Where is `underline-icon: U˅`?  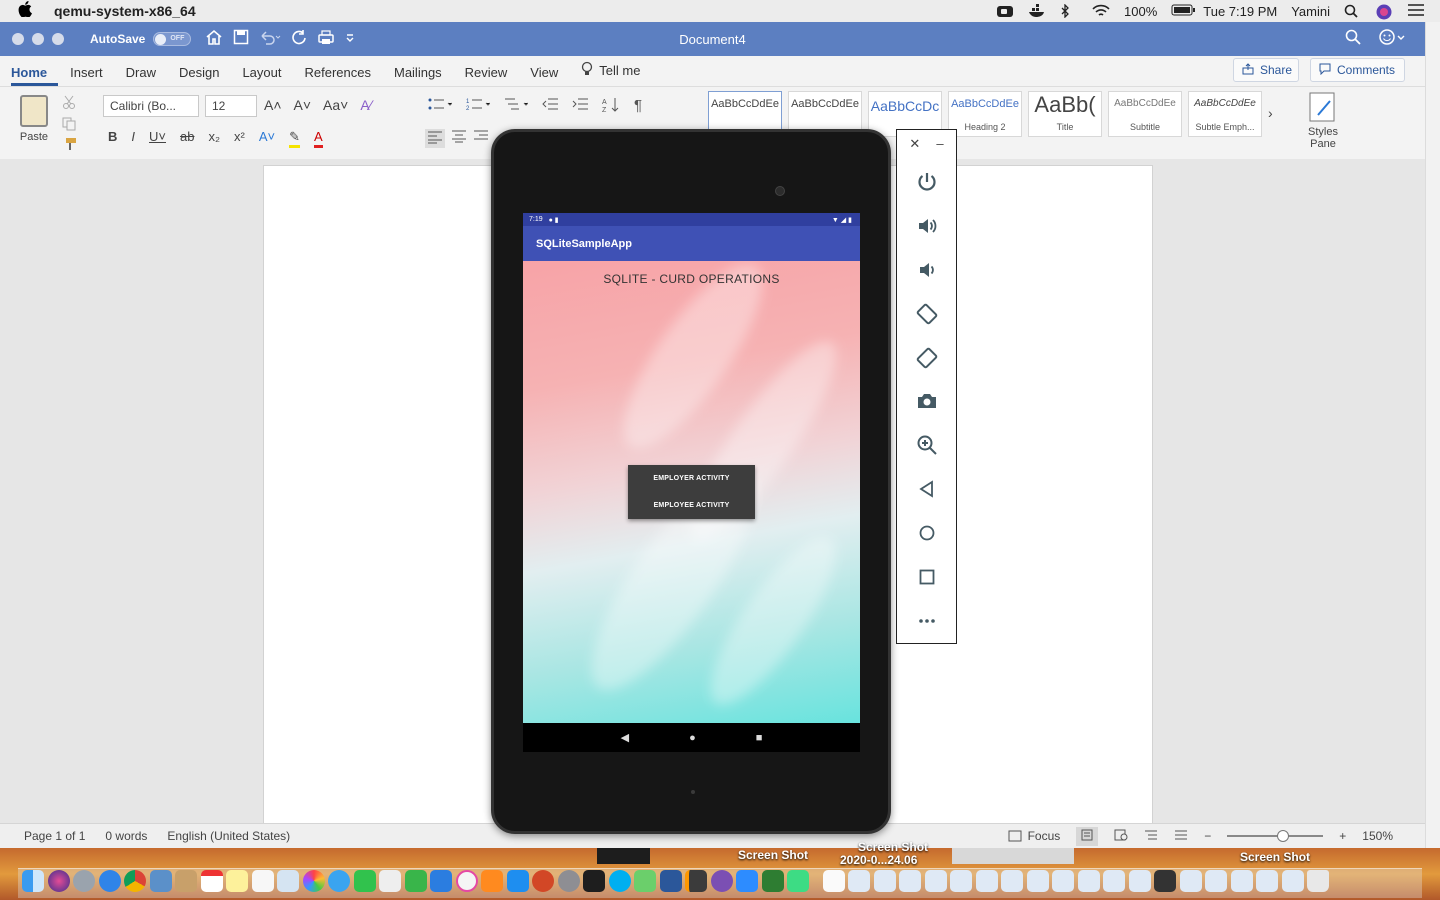
underline-icon: U˅ is located at coordinates (157, 138).